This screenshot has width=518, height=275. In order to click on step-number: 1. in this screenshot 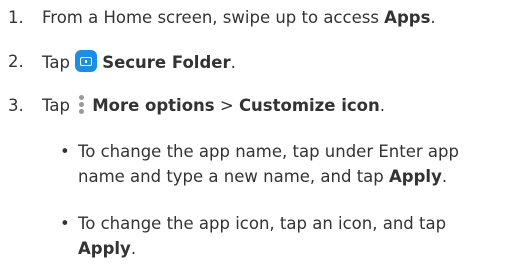, I will do `click(16, 17)`.